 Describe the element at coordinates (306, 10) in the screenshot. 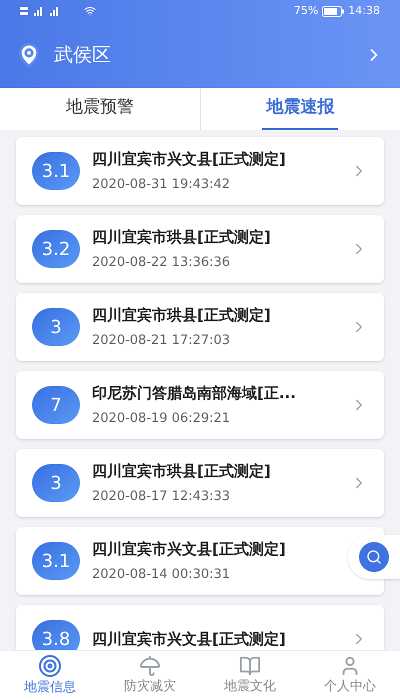

I see `battery-percent: 75%` at that location.